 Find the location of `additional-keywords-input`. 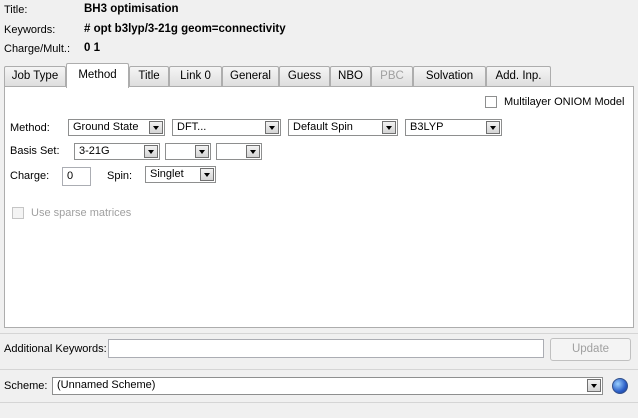

additional-keywords-input is located at coordinates (326, 348).